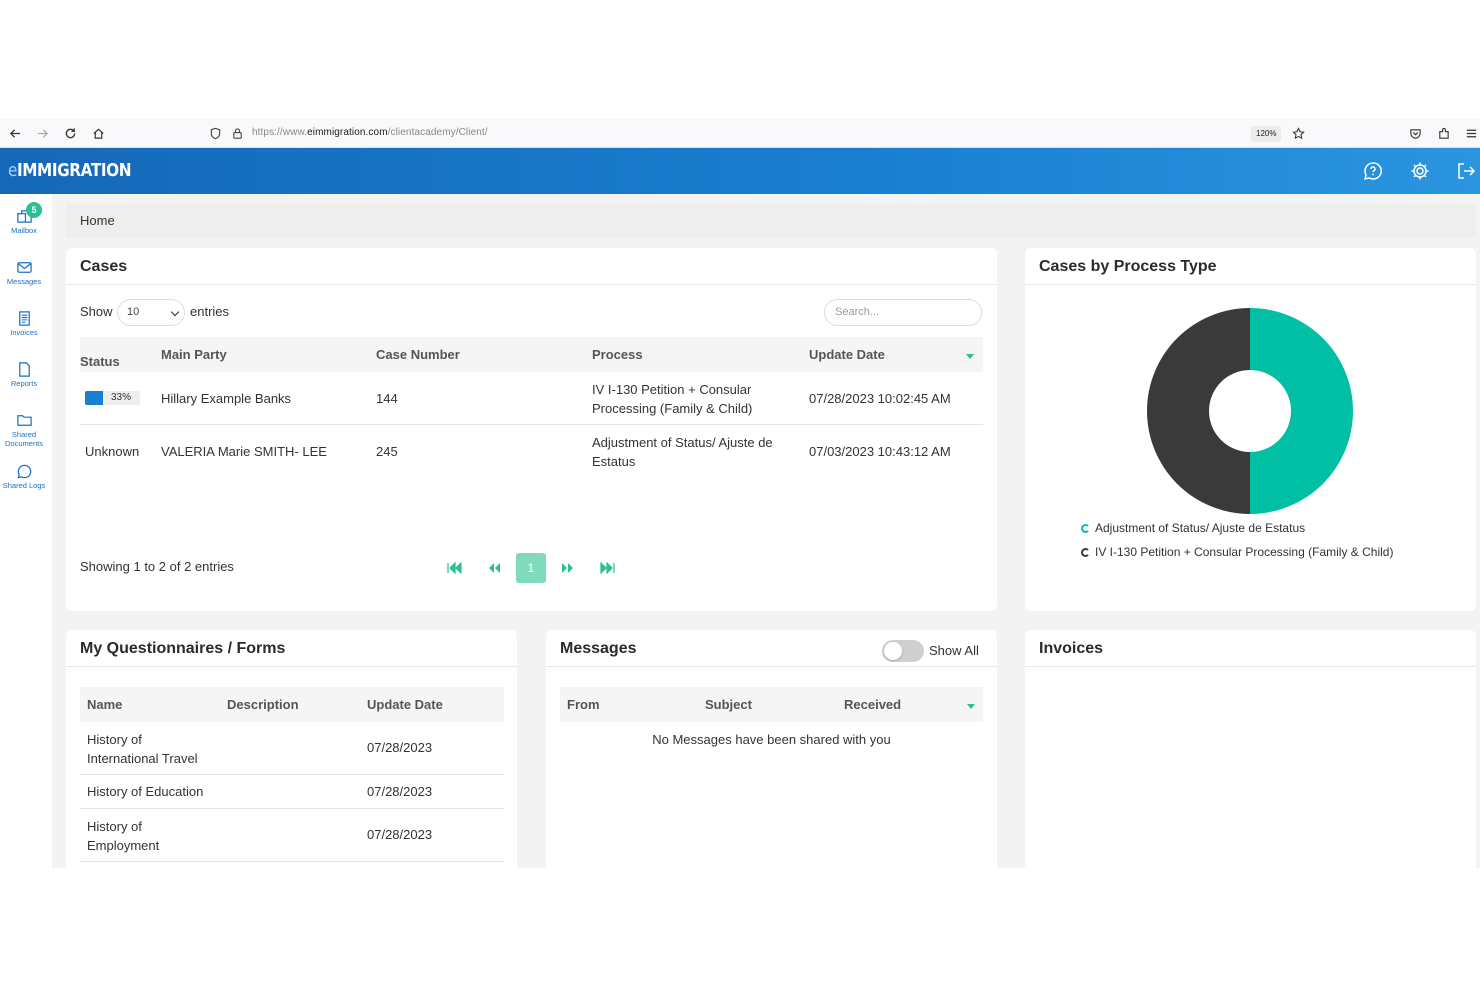 Image resolution: width=1480 pixels, height=987 pixels. I want to click on first-page-icon, so click(454, 568).